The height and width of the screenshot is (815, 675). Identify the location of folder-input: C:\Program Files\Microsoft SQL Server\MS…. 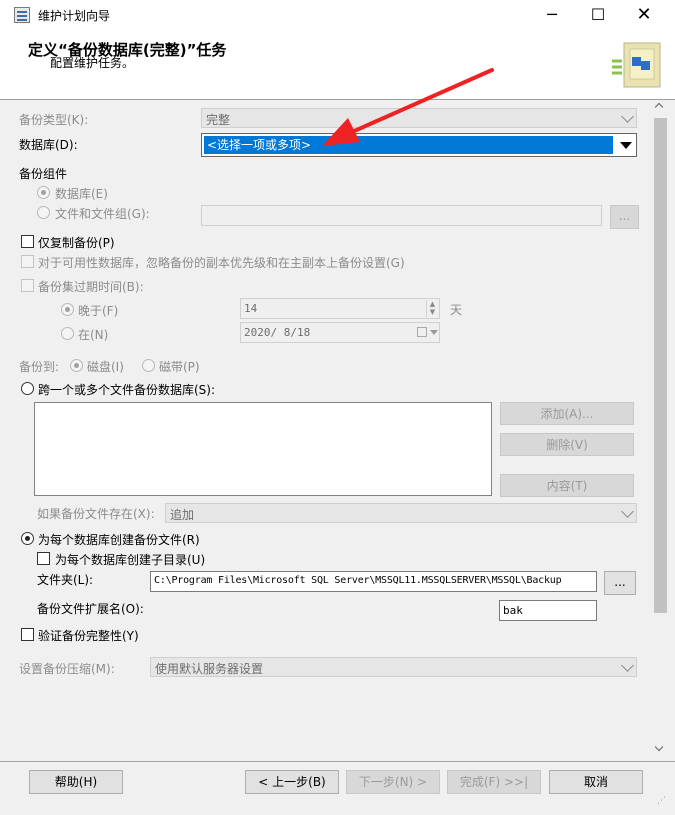
(373, 581).